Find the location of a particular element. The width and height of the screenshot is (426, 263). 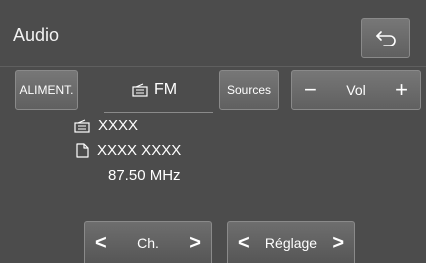

power-button: ALIMENT. is located at coordinates (46, 90).